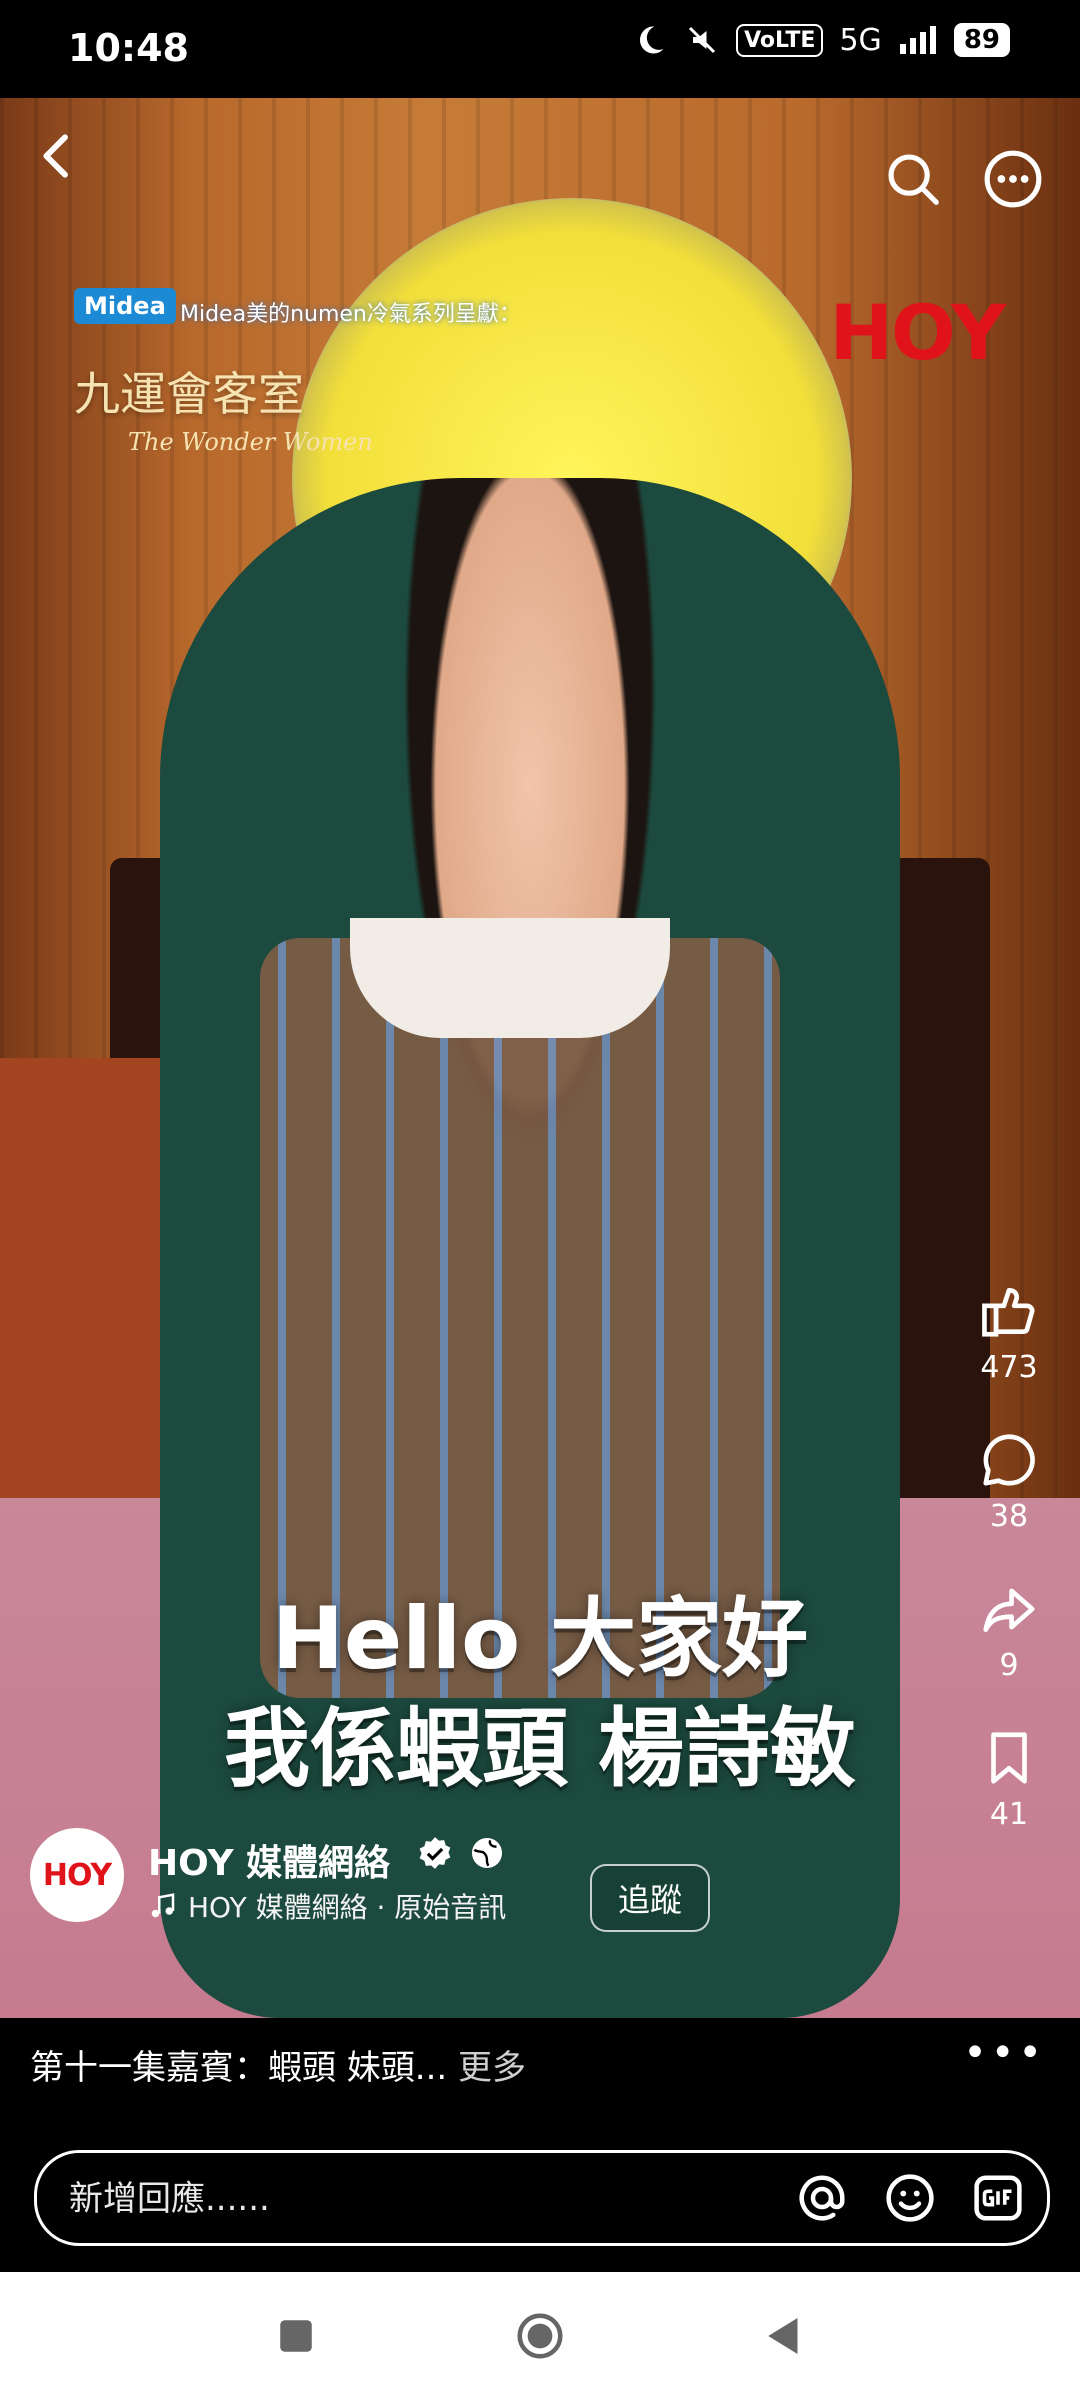 Image resolution: width=1080 pixels, height=2400 pixels. What do you see at coordinates (269, 1860) in the screenshot?
I see `author-name: HOY 媒體網絡` at bounding box center [269, 1860].